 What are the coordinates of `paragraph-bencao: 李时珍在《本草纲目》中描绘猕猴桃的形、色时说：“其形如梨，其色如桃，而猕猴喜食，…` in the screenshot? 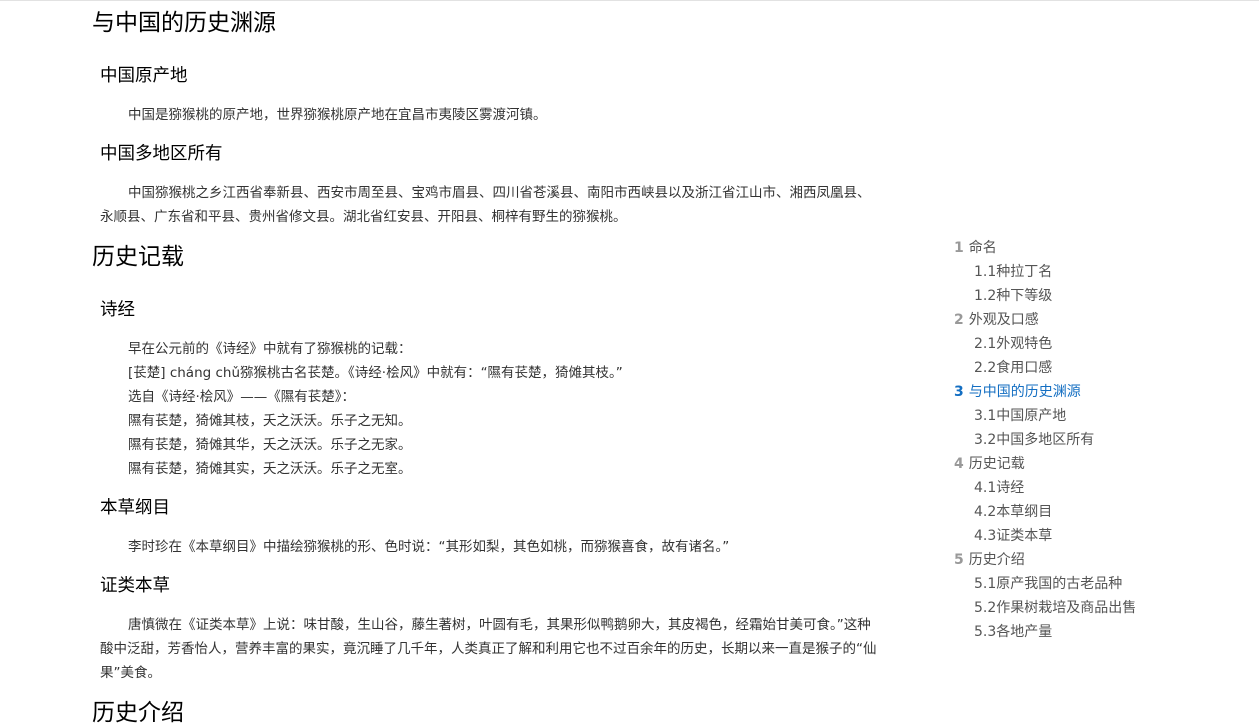 It's located at (505, 547).